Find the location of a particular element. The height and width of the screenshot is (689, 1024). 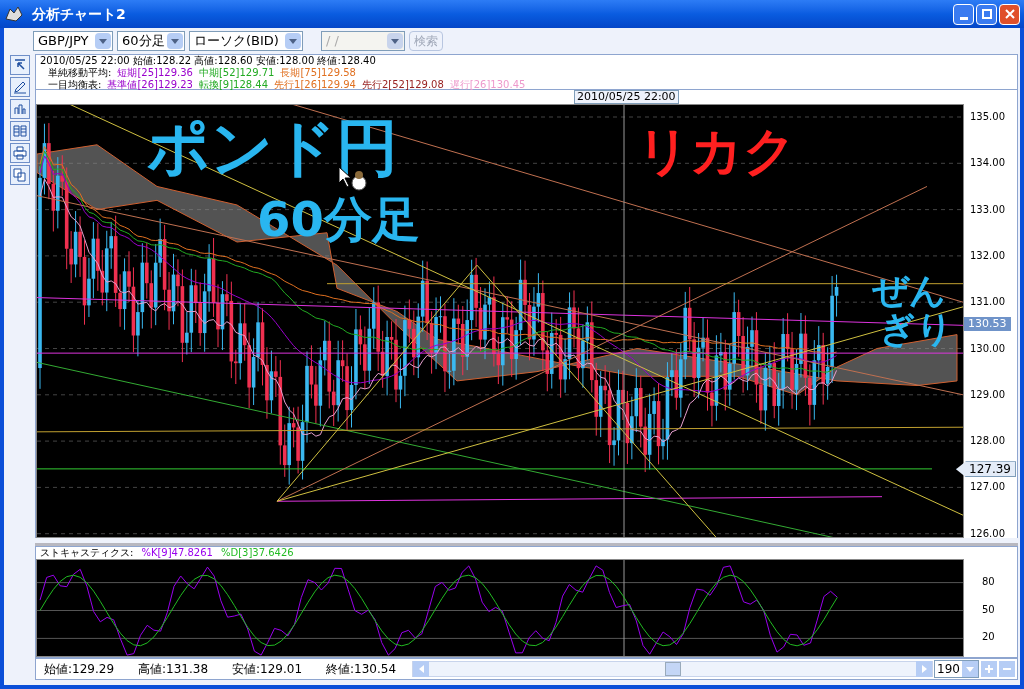

current-price-label: 130.53 is located at coordinates (987, 323).